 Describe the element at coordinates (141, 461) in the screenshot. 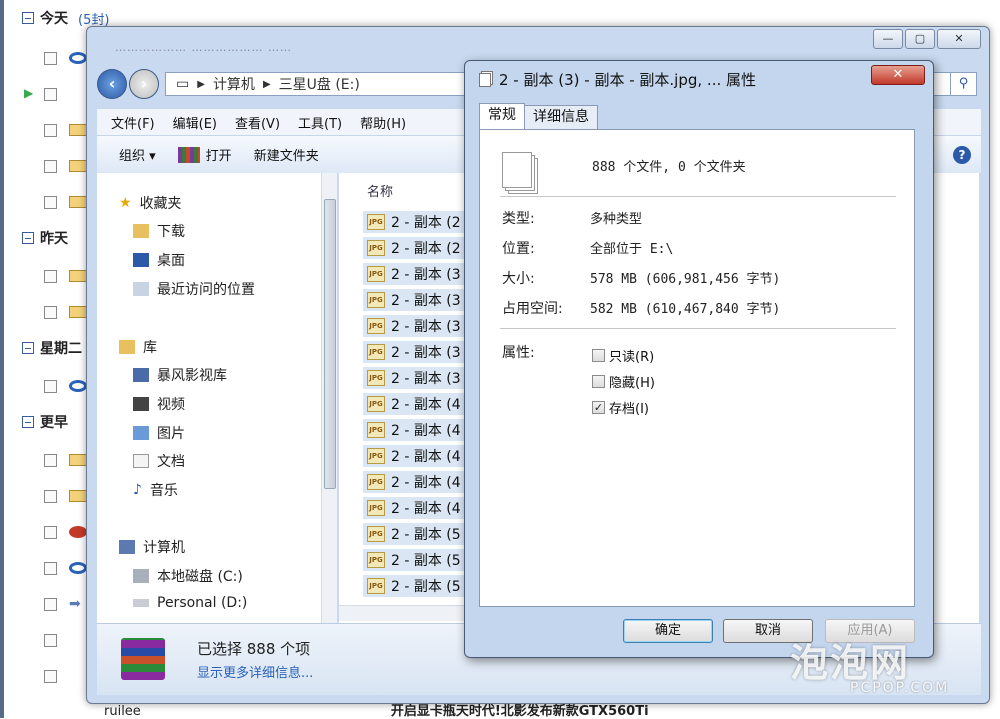

I see `document-icon` at that location.